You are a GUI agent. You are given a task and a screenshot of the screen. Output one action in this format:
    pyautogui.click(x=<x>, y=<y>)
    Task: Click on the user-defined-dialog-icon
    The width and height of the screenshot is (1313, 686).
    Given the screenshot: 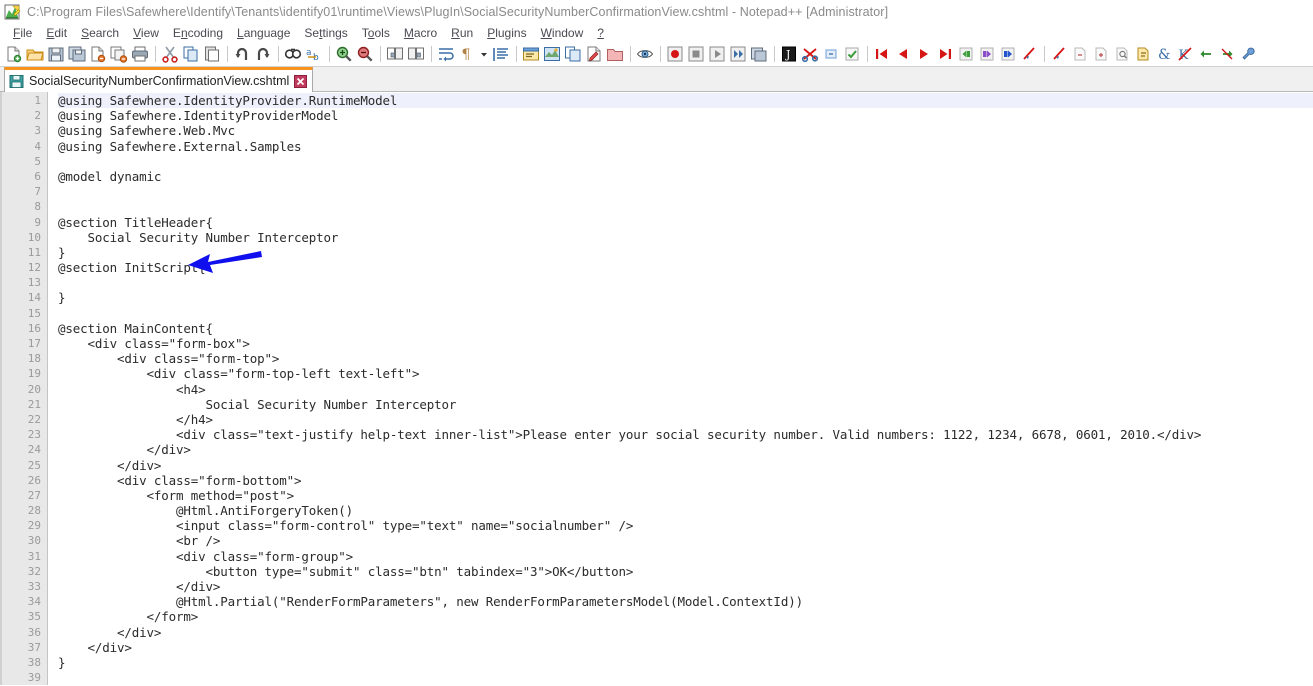 What is the action you would take?
    pyautogui.click(x=531, y=54)
    